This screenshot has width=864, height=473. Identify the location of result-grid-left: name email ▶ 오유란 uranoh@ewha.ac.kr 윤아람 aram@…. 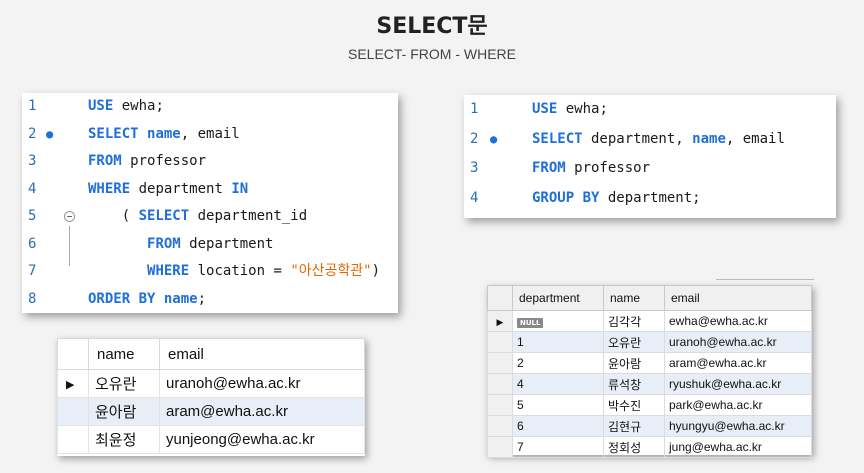
(211, 397).